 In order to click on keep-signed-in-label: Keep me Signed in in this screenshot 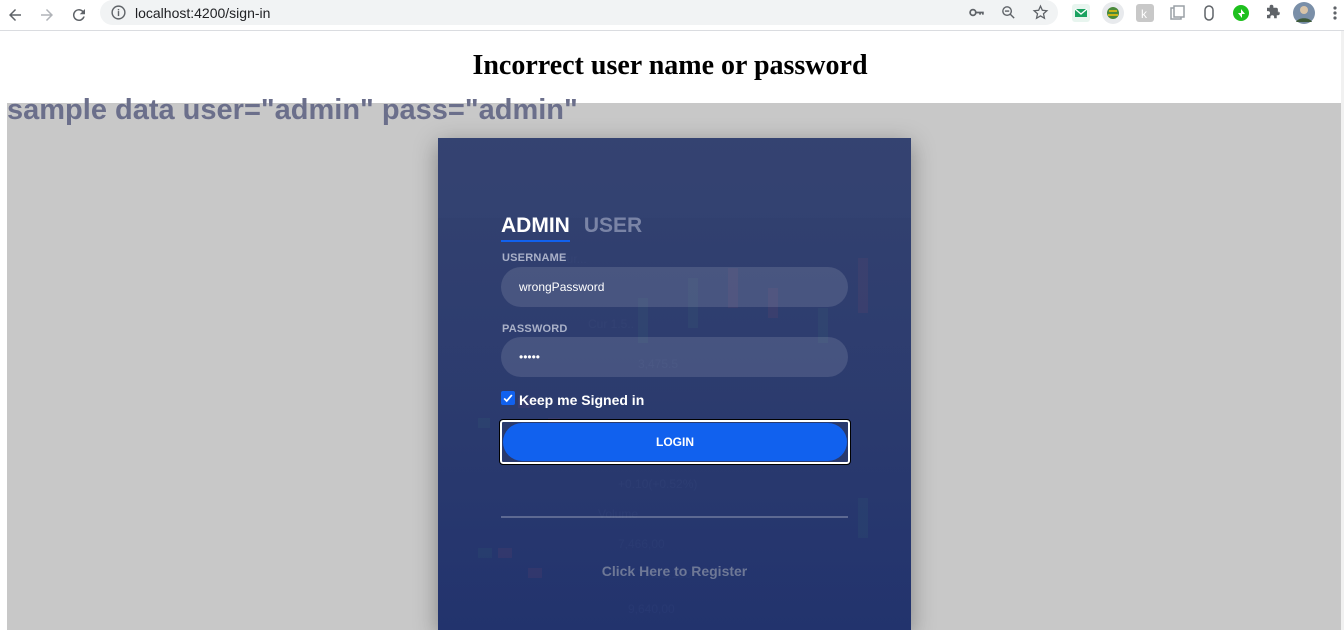, I will do `click(581, 400)`.